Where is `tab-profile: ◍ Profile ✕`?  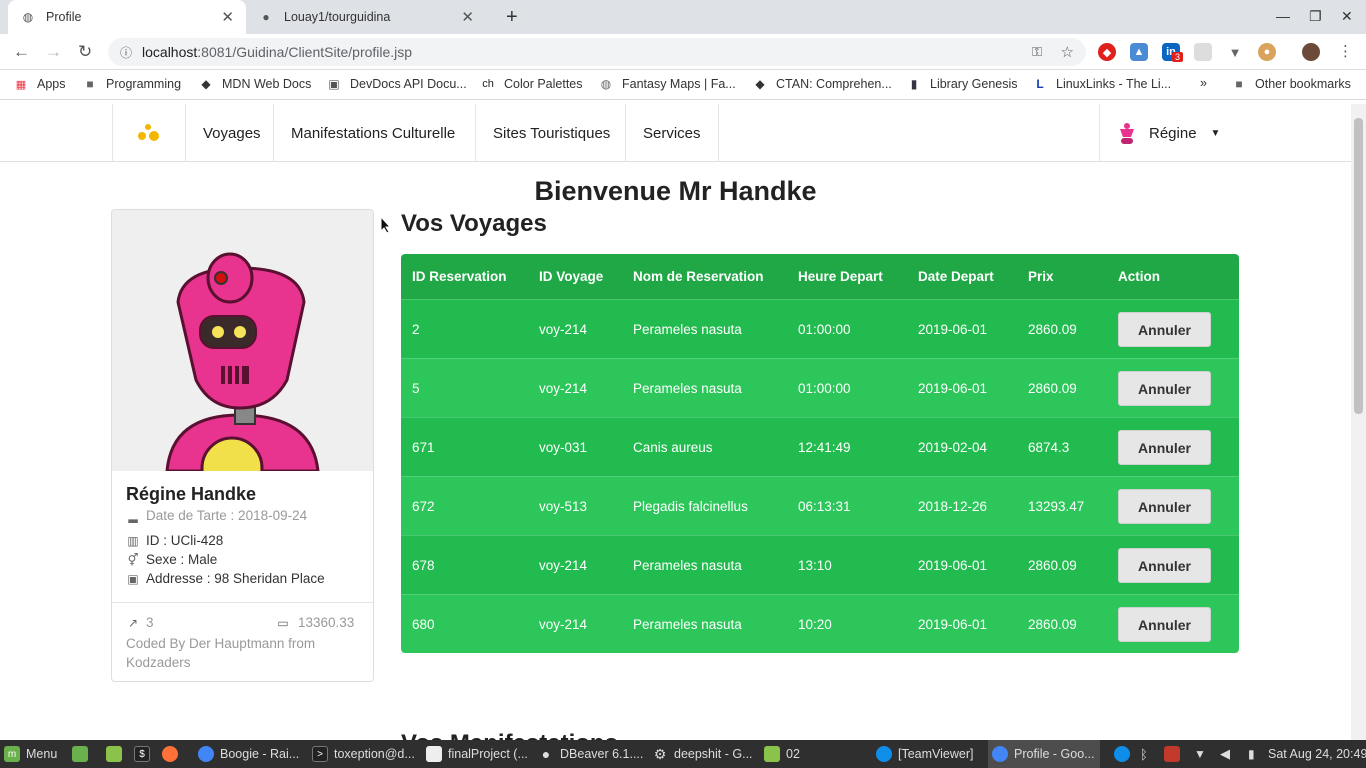
tab-profile: ◍ Profile ✕ is located at coordinates (127, 17).